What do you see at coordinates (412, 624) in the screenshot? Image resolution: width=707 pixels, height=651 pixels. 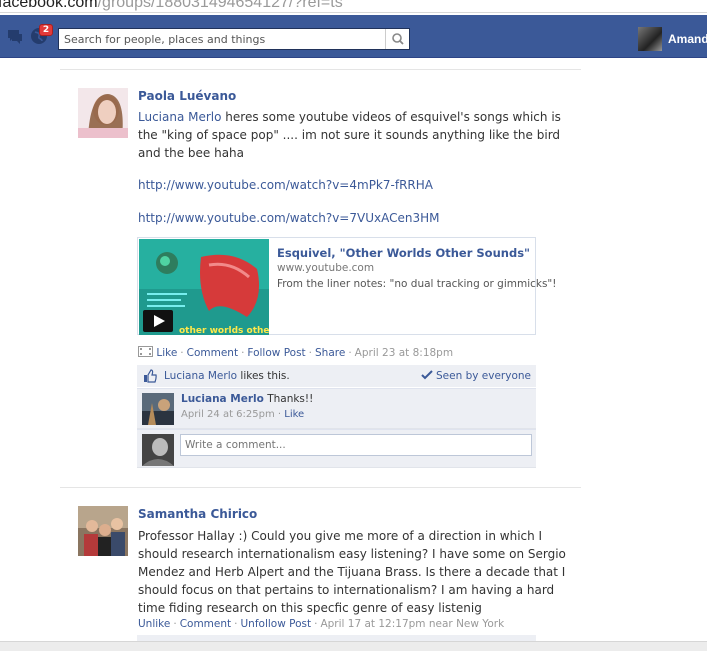 I see `post-timestamp: April 17 at 12:17pm near New York` at bounding box center [412, 624].